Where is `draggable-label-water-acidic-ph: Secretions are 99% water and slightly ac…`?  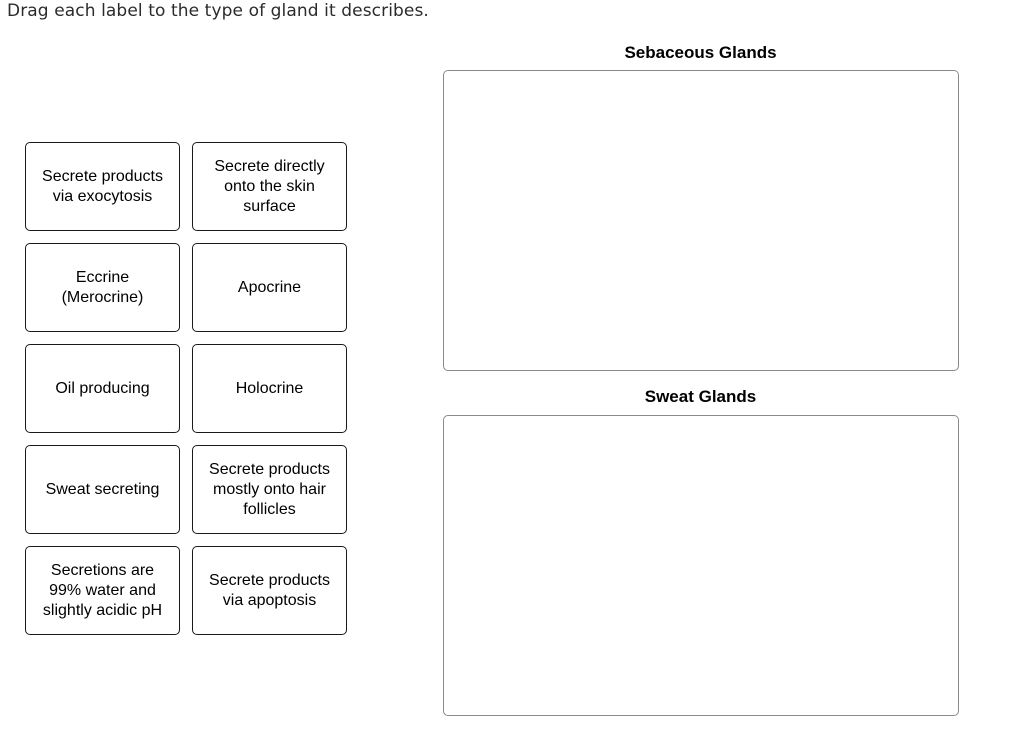 draggable-label-water-acidic-ph: Secretions are 99% water and slightly ac… is located at coordinates (102, 590).